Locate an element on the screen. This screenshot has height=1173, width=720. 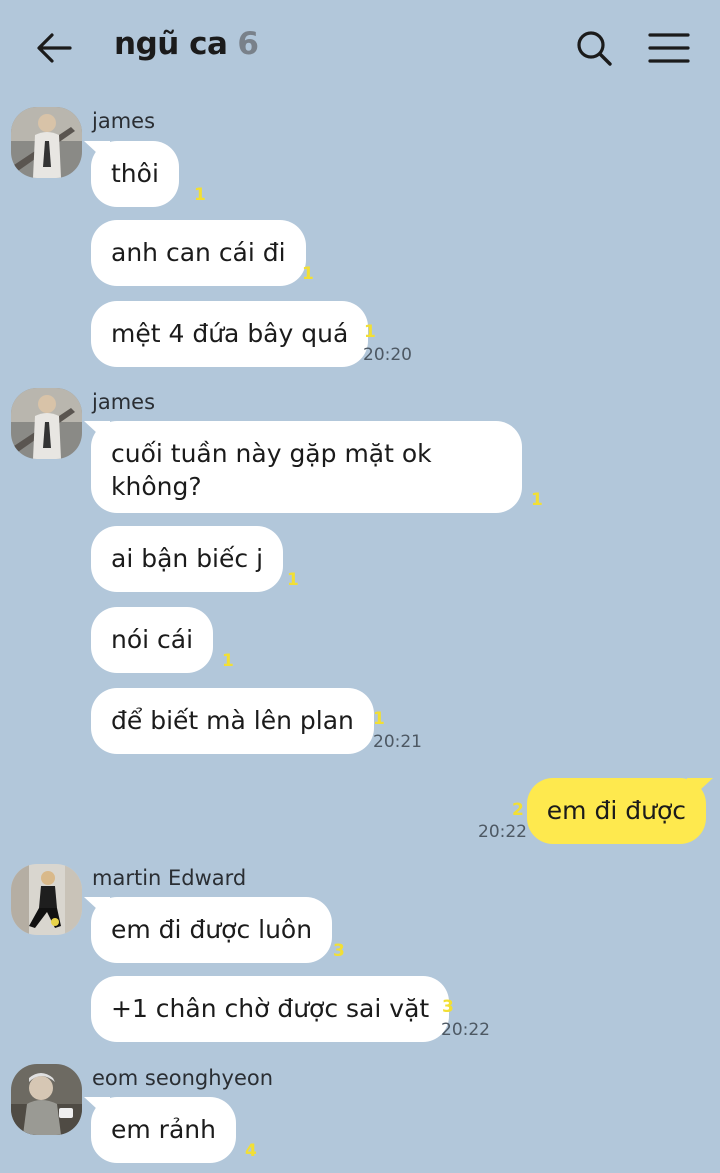
back-button is located at coordinates (54, 48).